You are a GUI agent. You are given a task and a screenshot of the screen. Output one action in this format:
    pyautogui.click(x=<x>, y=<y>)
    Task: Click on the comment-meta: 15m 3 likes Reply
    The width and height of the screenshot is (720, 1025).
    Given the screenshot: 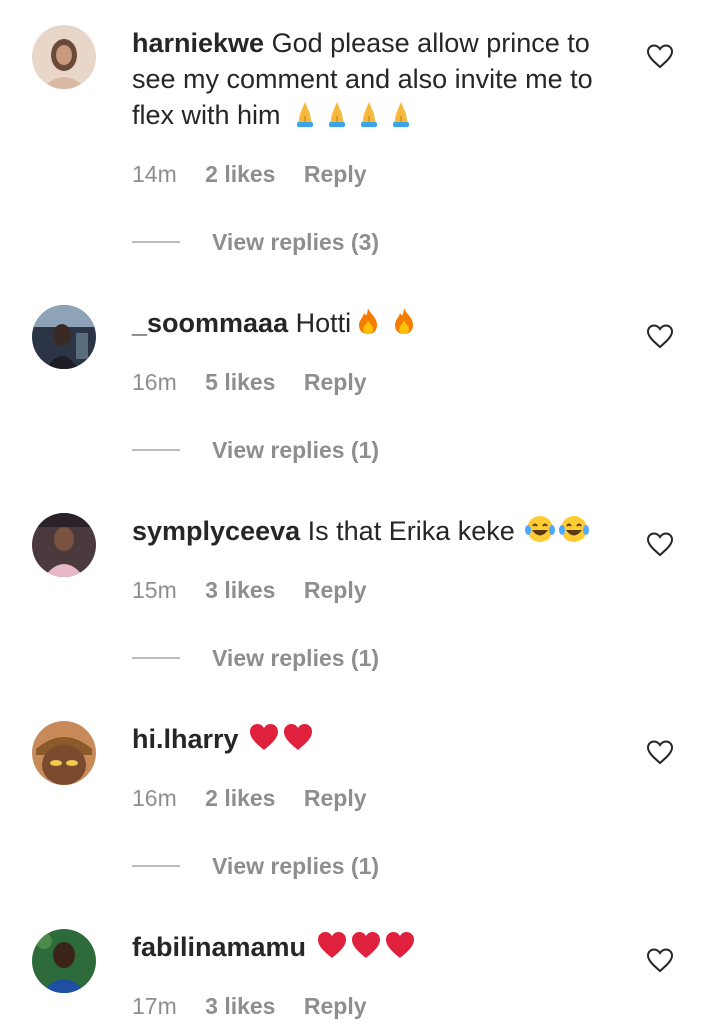 What is the action you would take?
    pyautogui.click(x=260, y=590)
    